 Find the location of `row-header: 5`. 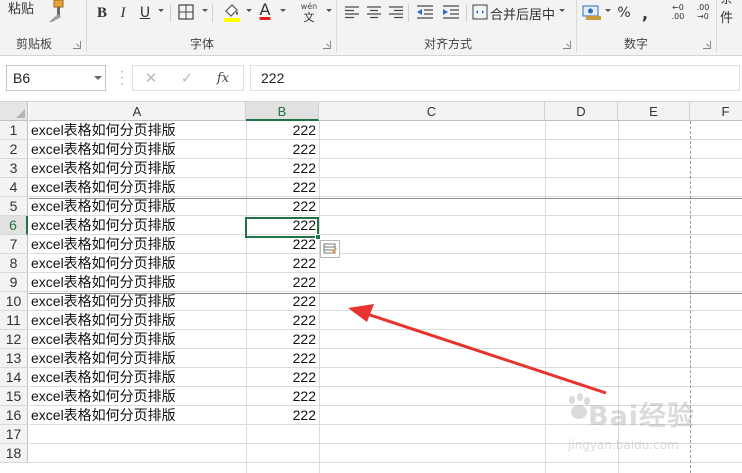

row-header: 5 is located at coordinates (14, 206).